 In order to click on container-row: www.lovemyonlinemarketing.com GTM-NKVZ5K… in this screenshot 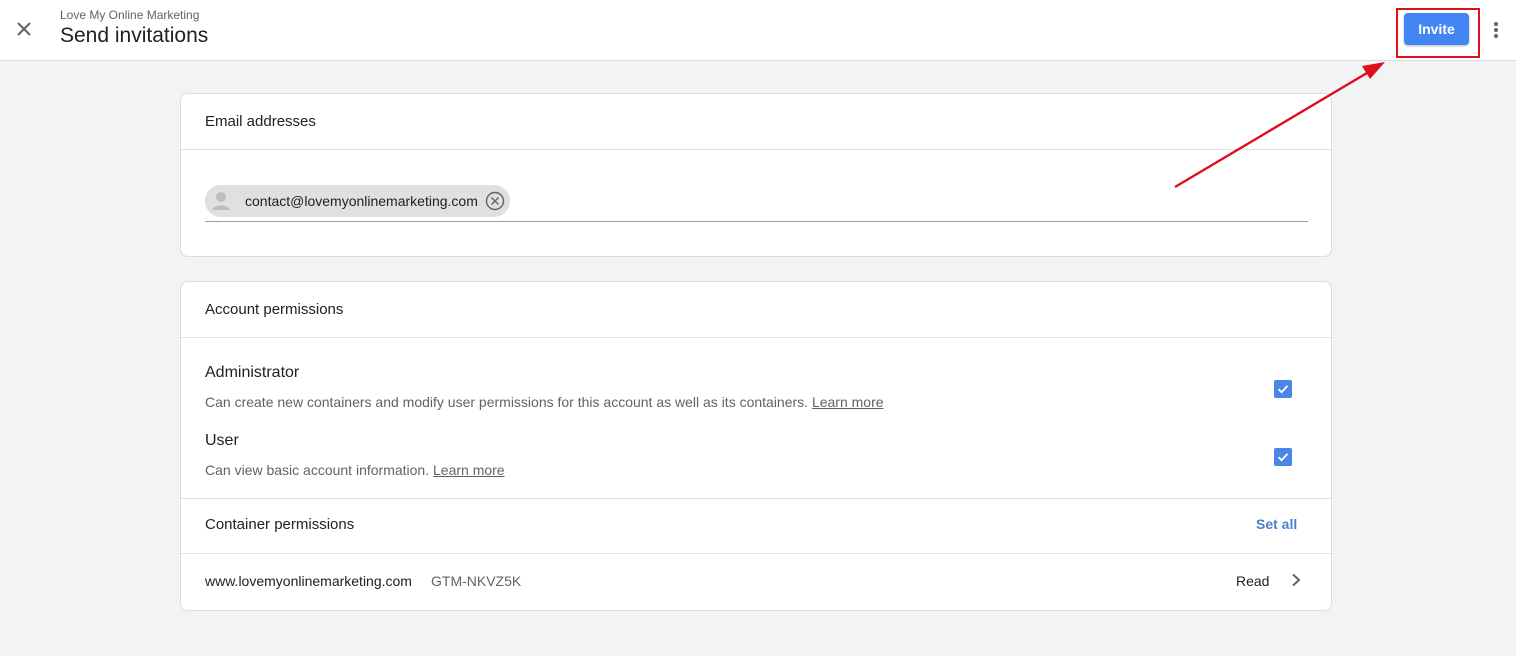, I will do `click(756, 582)`.